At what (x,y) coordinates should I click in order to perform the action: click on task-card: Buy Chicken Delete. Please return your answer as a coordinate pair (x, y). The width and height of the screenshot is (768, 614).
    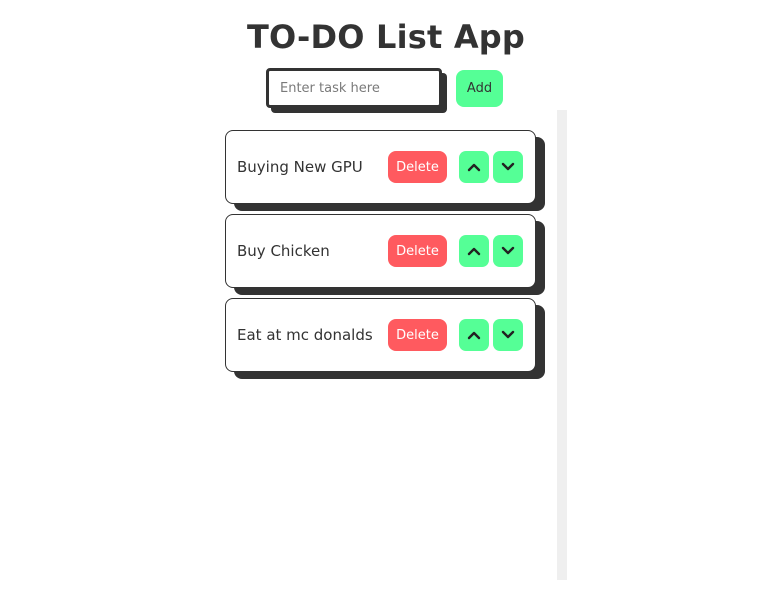
    Looking at the image, I should click on (380, 251).